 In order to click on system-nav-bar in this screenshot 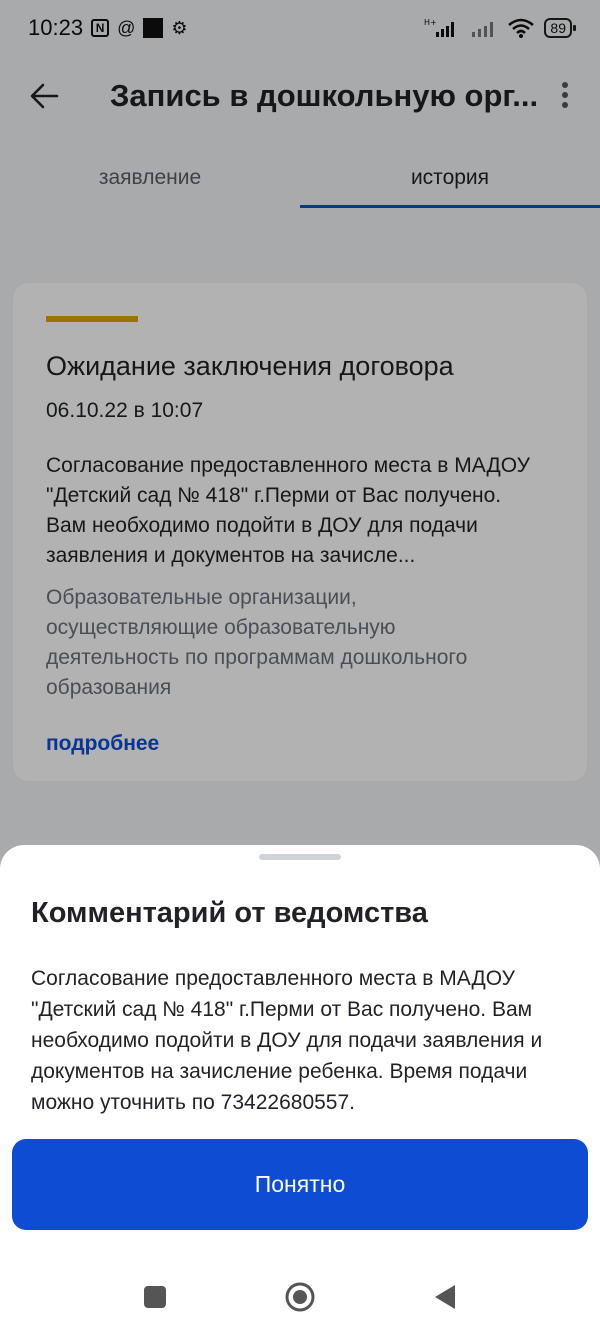, I will do `click(300, 1297)`.